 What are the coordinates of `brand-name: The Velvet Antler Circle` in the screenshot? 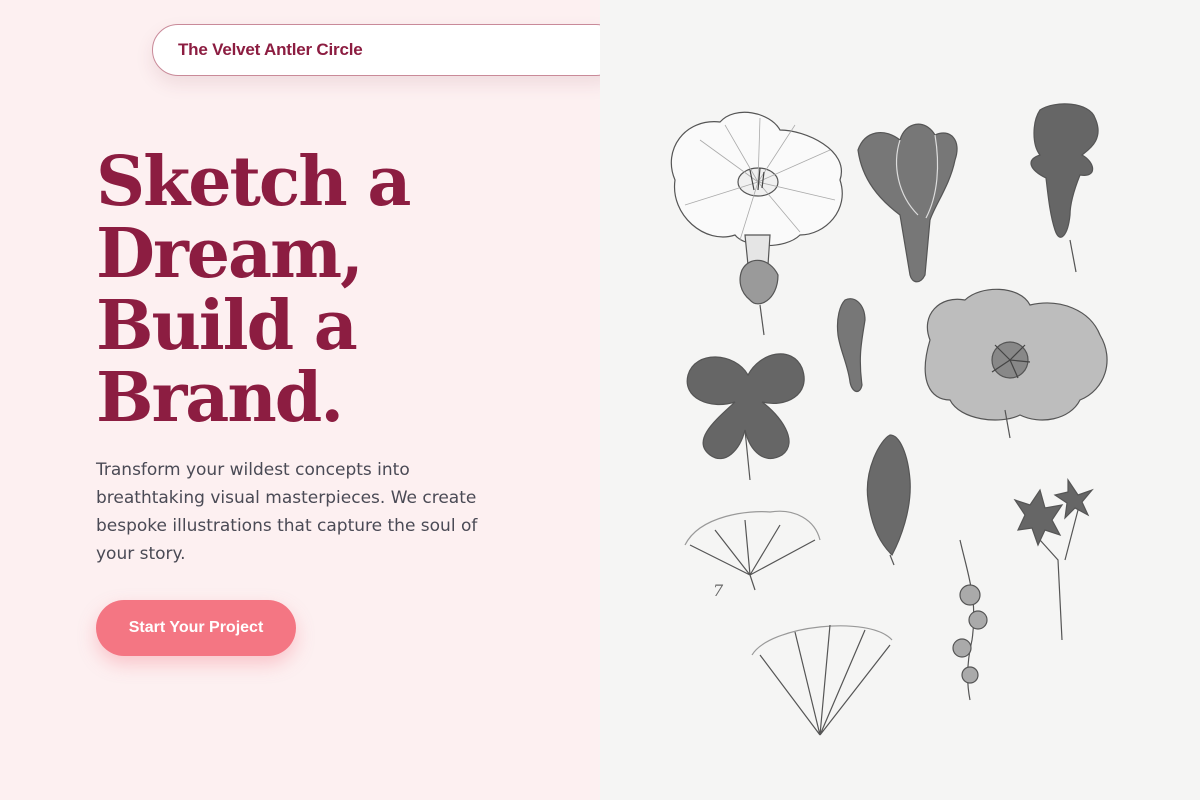 It's located at (270, 50).